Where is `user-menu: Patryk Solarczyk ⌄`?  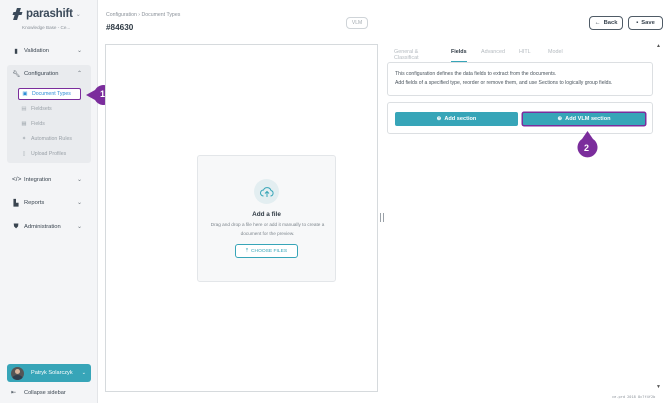 user-menu: Patryk Solarczyk ⌄ is located at coordinates (49, 373).